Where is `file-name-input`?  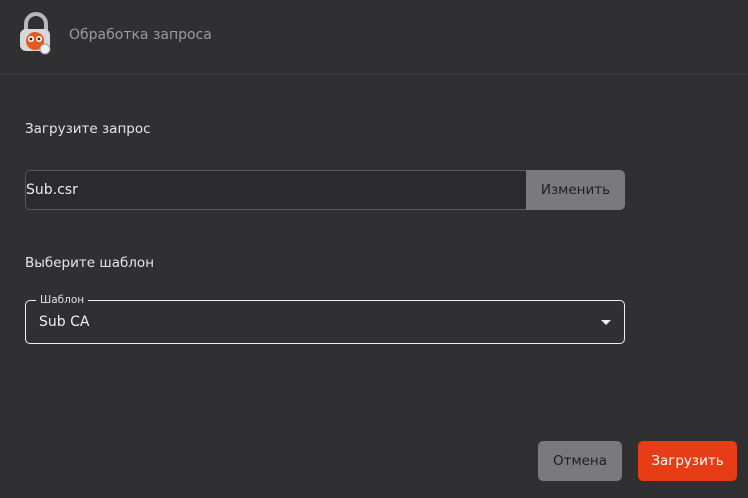 file-name-input is located at coordinates (275, 190).